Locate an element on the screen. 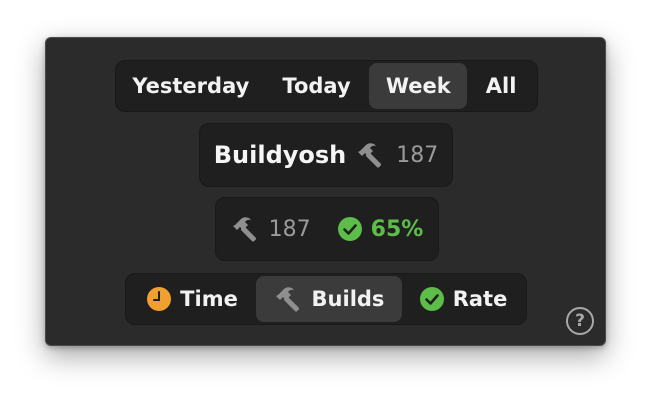  total-build-count: 187 is located at coordinates (289, 229).